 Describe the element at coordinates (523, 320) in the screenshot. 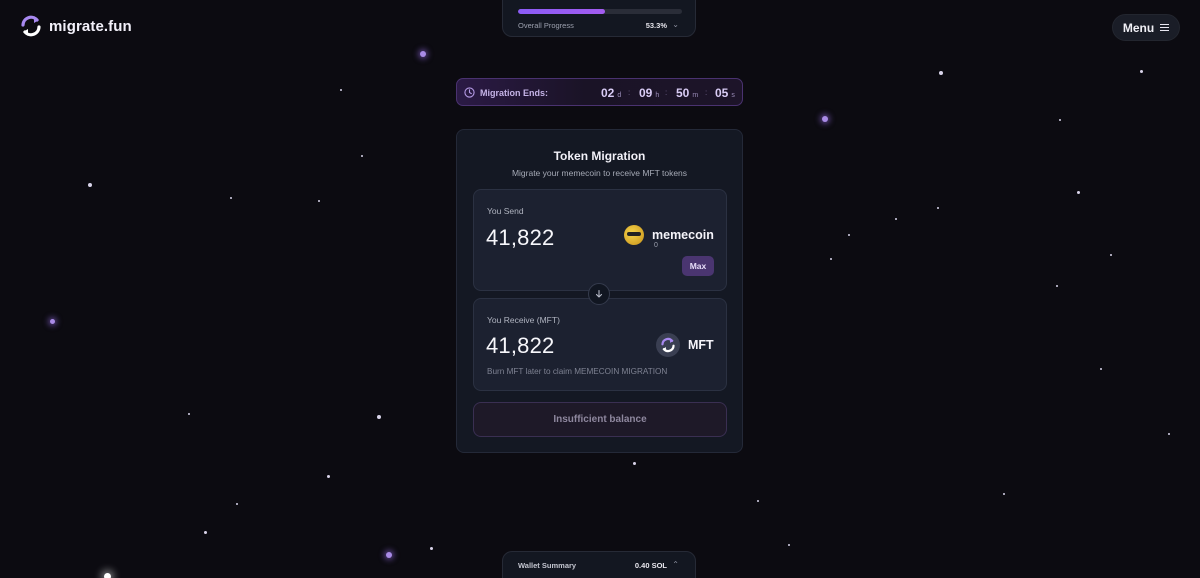

I see `receive-label: You Receive (MFT)` at that location.